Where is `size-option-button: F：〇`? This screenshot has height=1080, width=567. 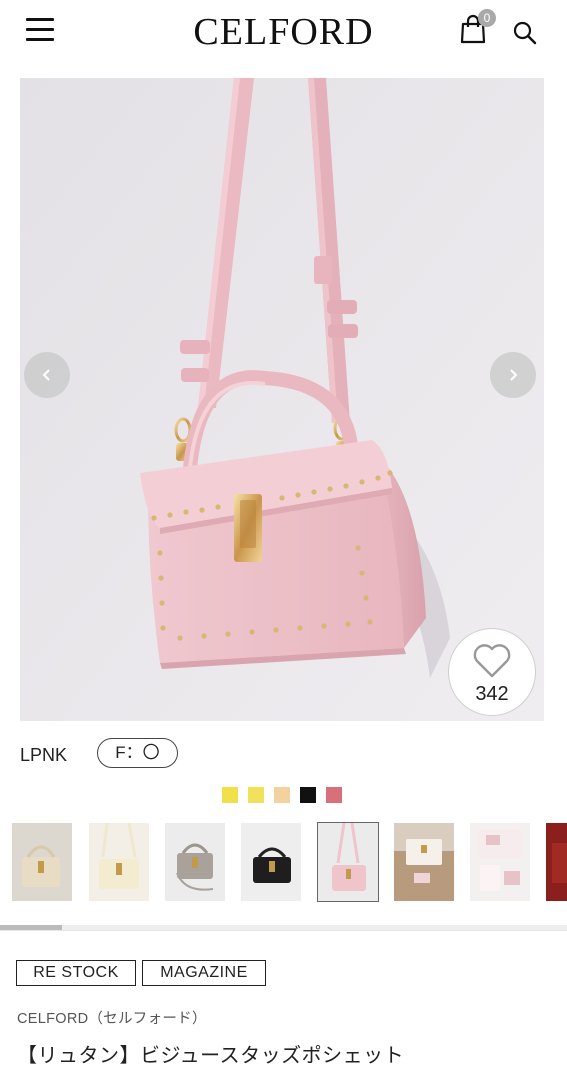 size-option-button: F：〇 is located at coordinates (137, 753).